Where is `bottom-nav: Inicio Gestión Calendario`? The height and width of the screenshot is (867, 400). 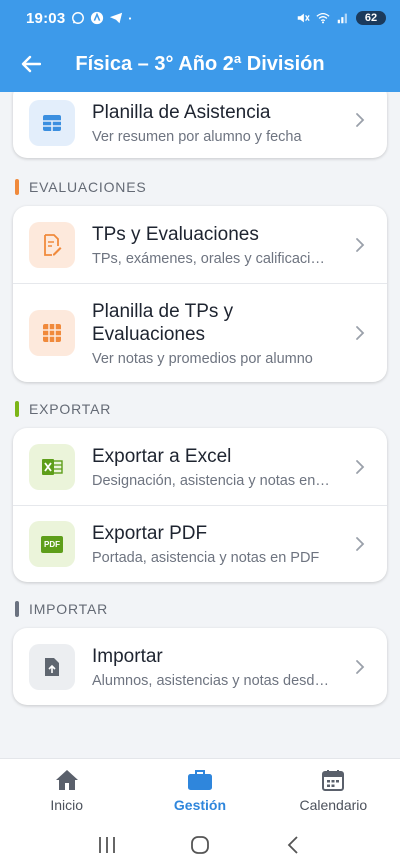 bottom-nav: Inicio Gestión Calendario is located at coordinates (200, 790).